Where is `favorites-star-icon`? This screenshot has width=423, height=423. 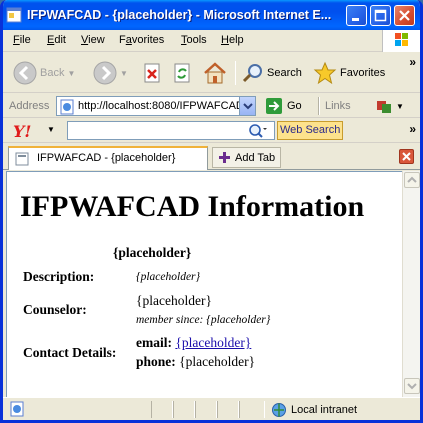 favorites-star-icon is located at coordinates (325, 73).